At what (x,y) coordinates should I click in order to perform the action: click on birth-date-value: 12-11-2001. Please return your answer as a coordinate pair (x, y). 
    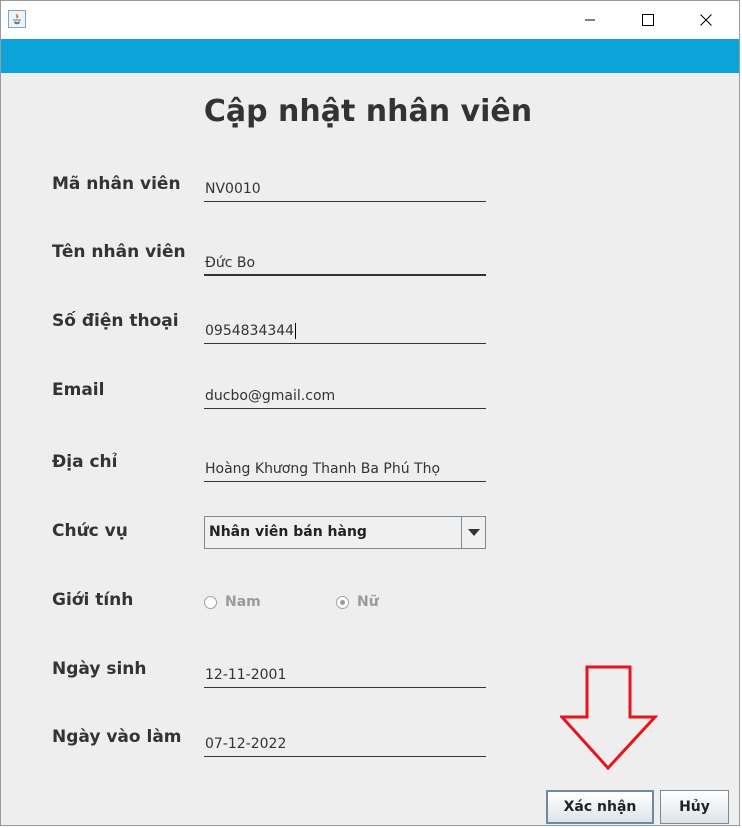
    Looking at the image, I should click on (246, 675).